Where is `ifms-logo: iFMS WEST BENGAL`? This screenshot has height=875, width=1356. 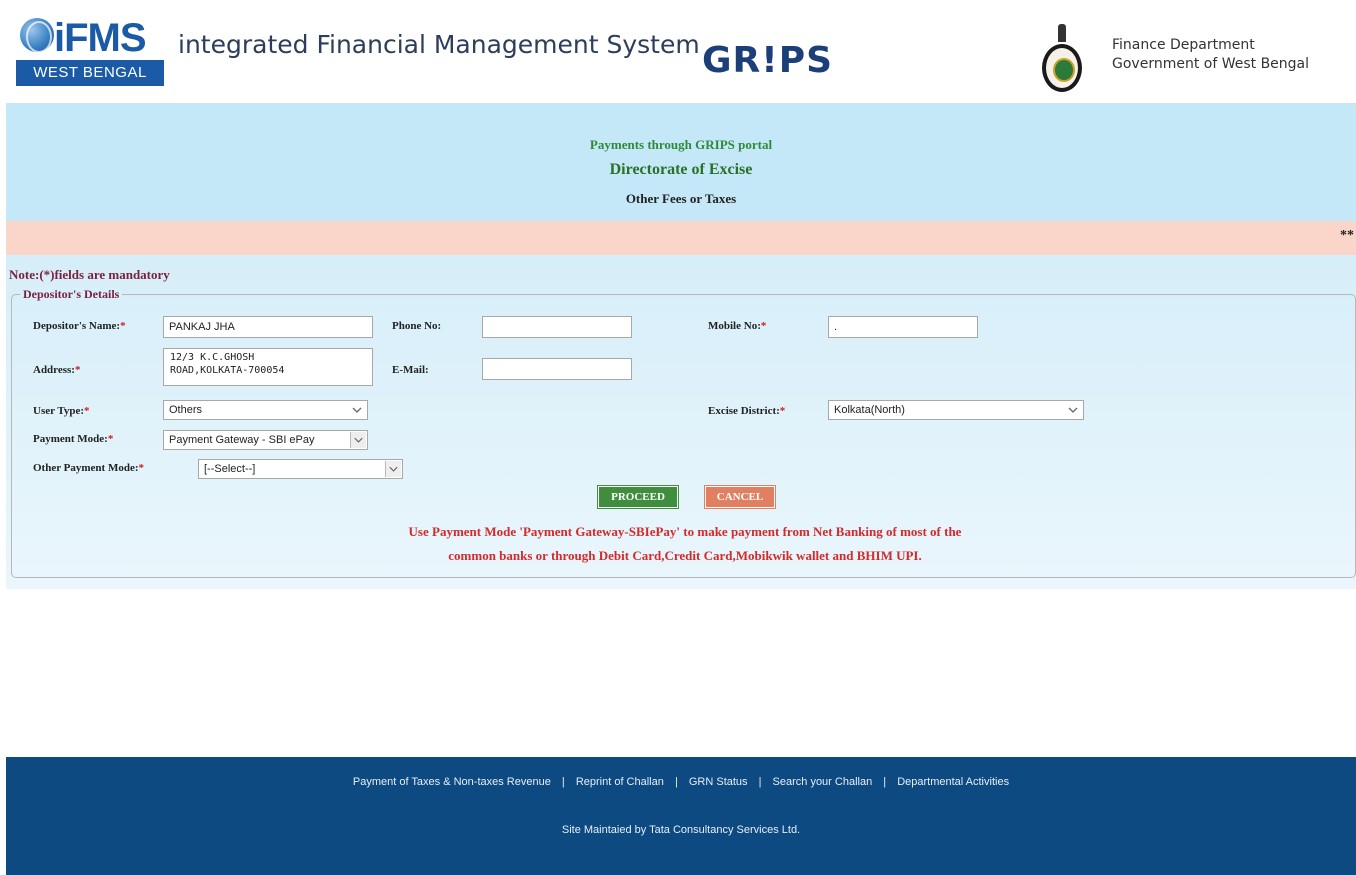 ifms-logo: iFMS WEST BENGAL is located at coordinates (91, 50).